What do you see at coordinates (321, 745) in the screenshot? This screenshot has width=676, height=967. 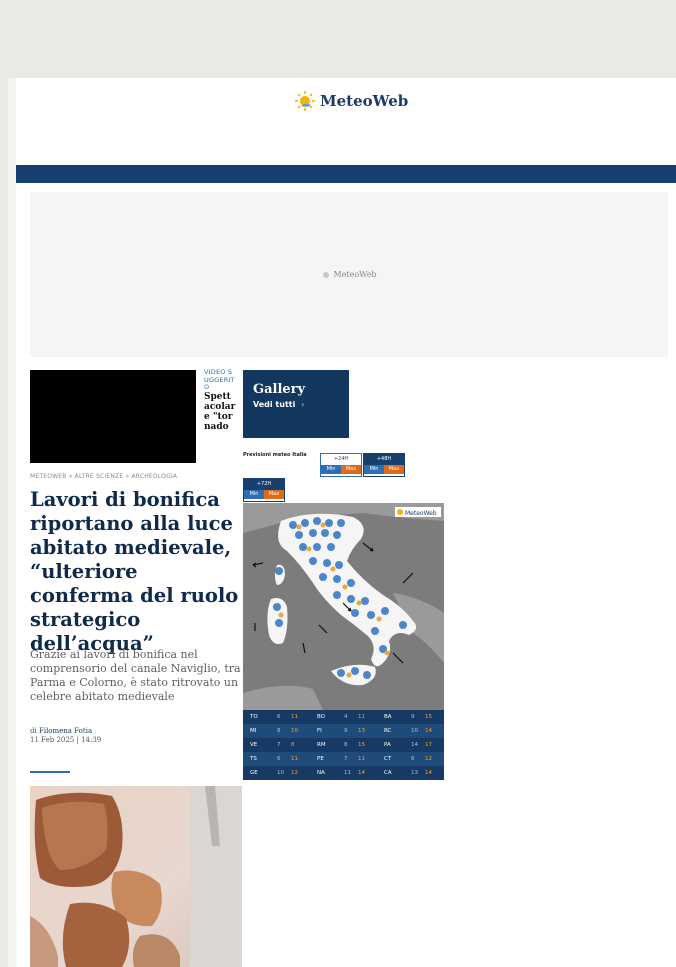 I see `forecast-city: RM` at bounding box center [321, 745].